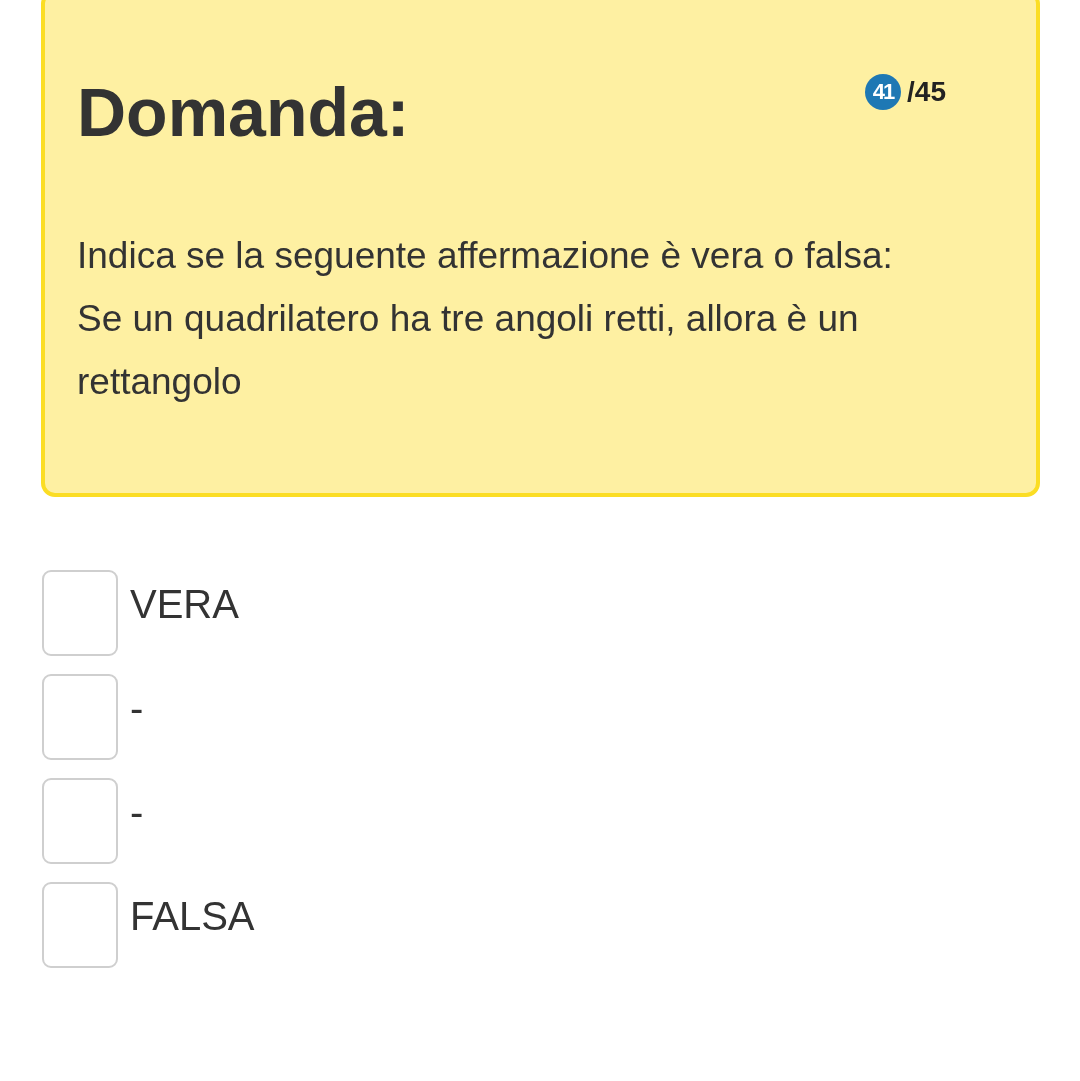  Describe the element at coordinates (926, 92) in the screenshot. I see `question-total: /45` at that location.